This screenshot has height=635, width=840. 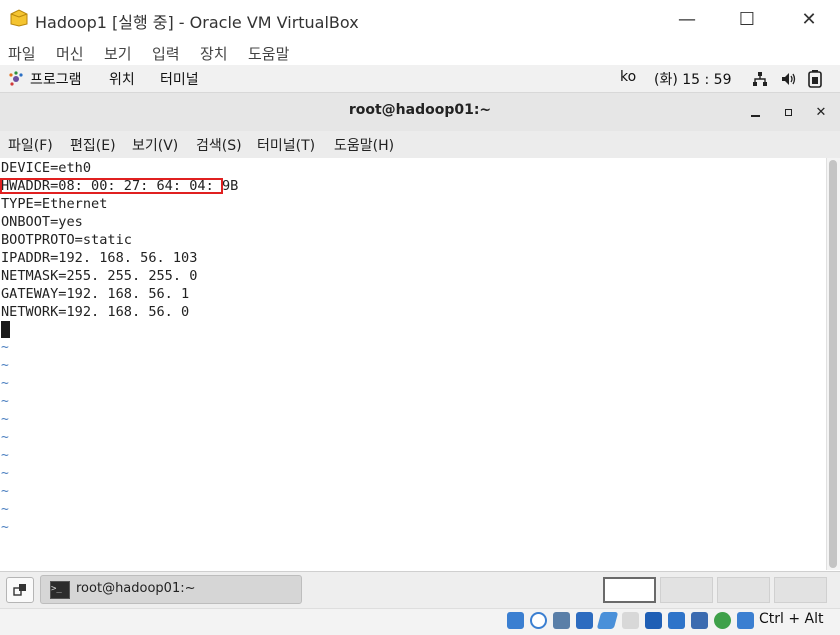 I want to click on config-line-bootproto: BOOTPROTO=static, so click(x=66, y=240).